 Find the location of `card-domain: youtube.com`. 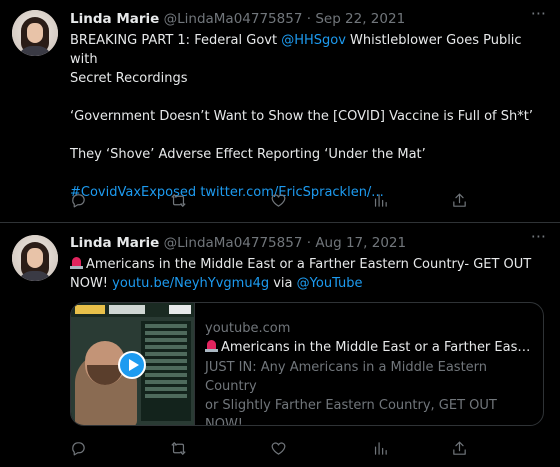

card-domain: youtube.com is located at coordinates (248, 328).